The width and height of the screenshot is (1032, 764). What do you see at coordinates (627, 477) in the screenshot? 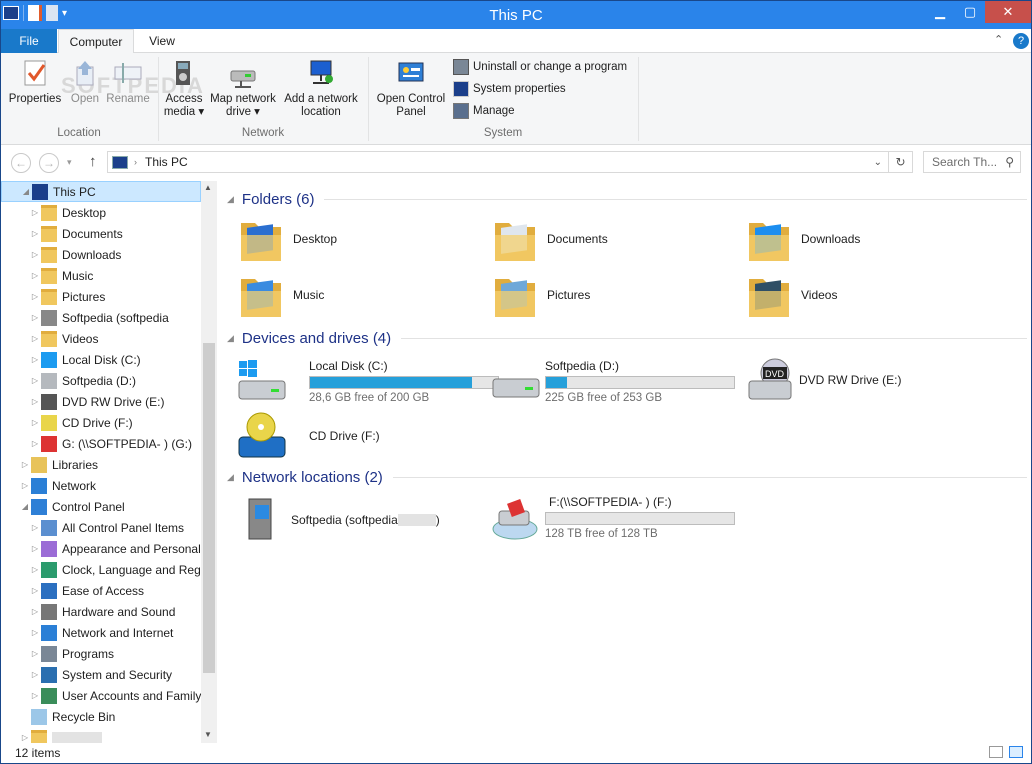
I see `group-network-locations: ◢ Network locations (2)` at bounding box center [627, 477].